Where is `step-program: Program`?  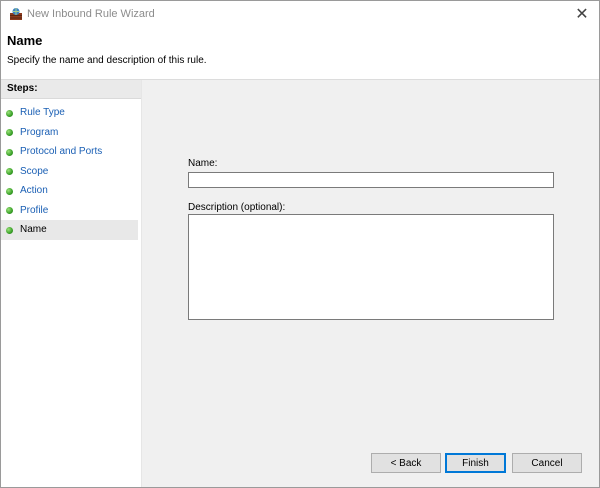
step-program: Program is located at coordinates (71, 133).